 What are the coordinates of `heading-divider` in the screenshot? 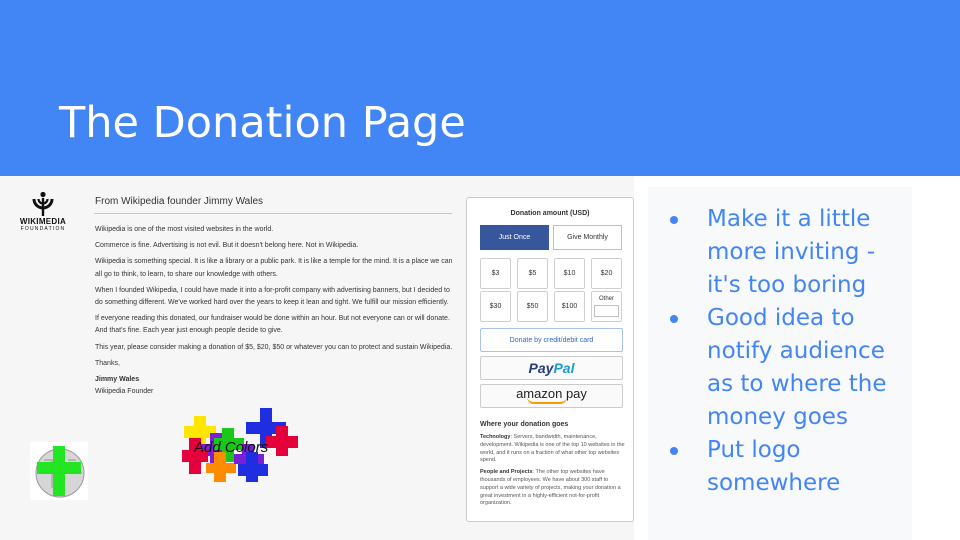 It's located at (273, 213).